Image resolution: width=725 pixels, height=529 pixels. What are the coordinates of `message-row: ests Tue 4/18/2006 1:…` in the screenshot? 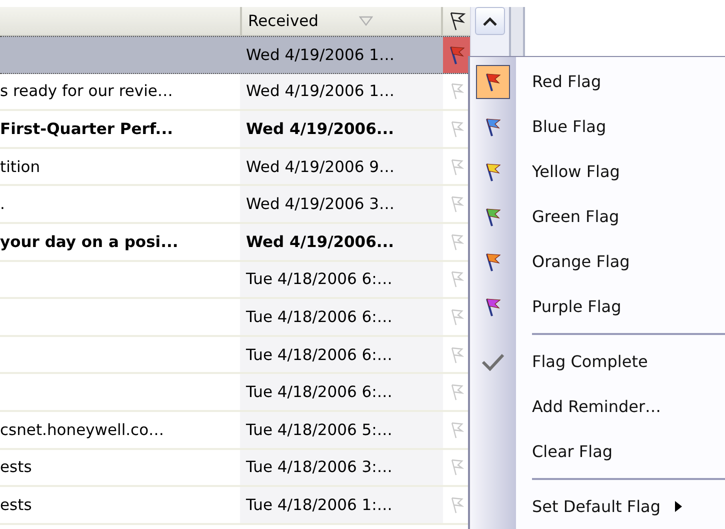 It's located at (235, 506).